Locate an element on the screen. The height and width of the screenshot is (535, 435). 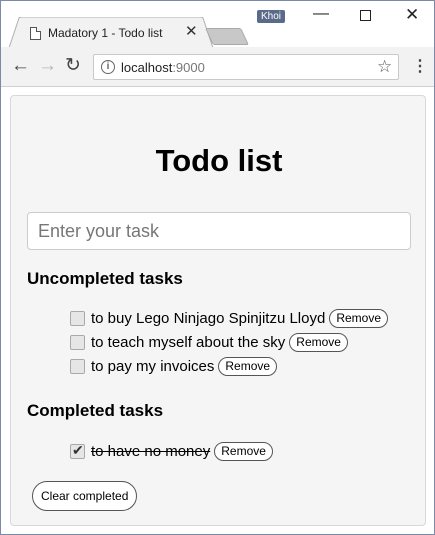
address-bar: i localhost:9000 ☆ is located at coordinates (246, 67).